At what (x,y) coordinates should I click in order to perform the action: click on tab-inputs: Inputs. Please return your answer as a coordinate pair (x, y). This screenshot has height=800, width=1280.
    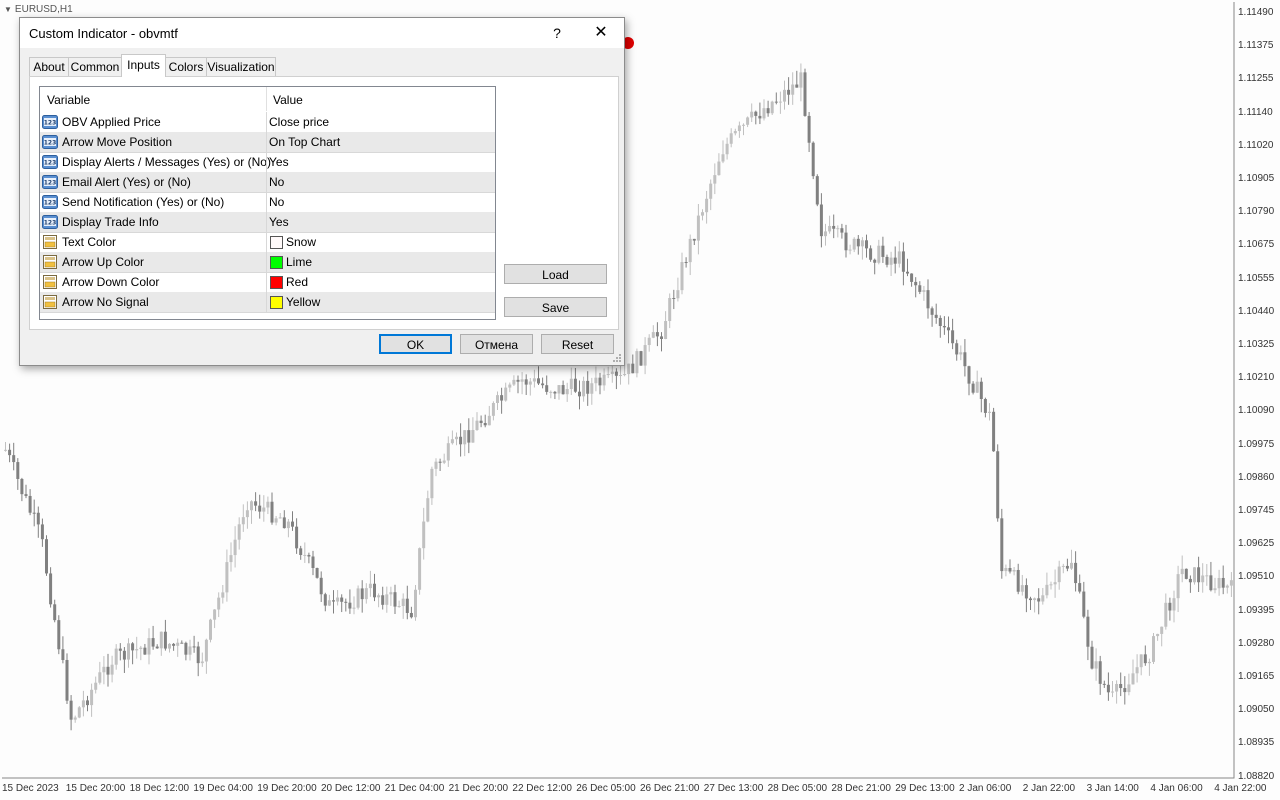
    Looking at the image, I should click on (143, 65).